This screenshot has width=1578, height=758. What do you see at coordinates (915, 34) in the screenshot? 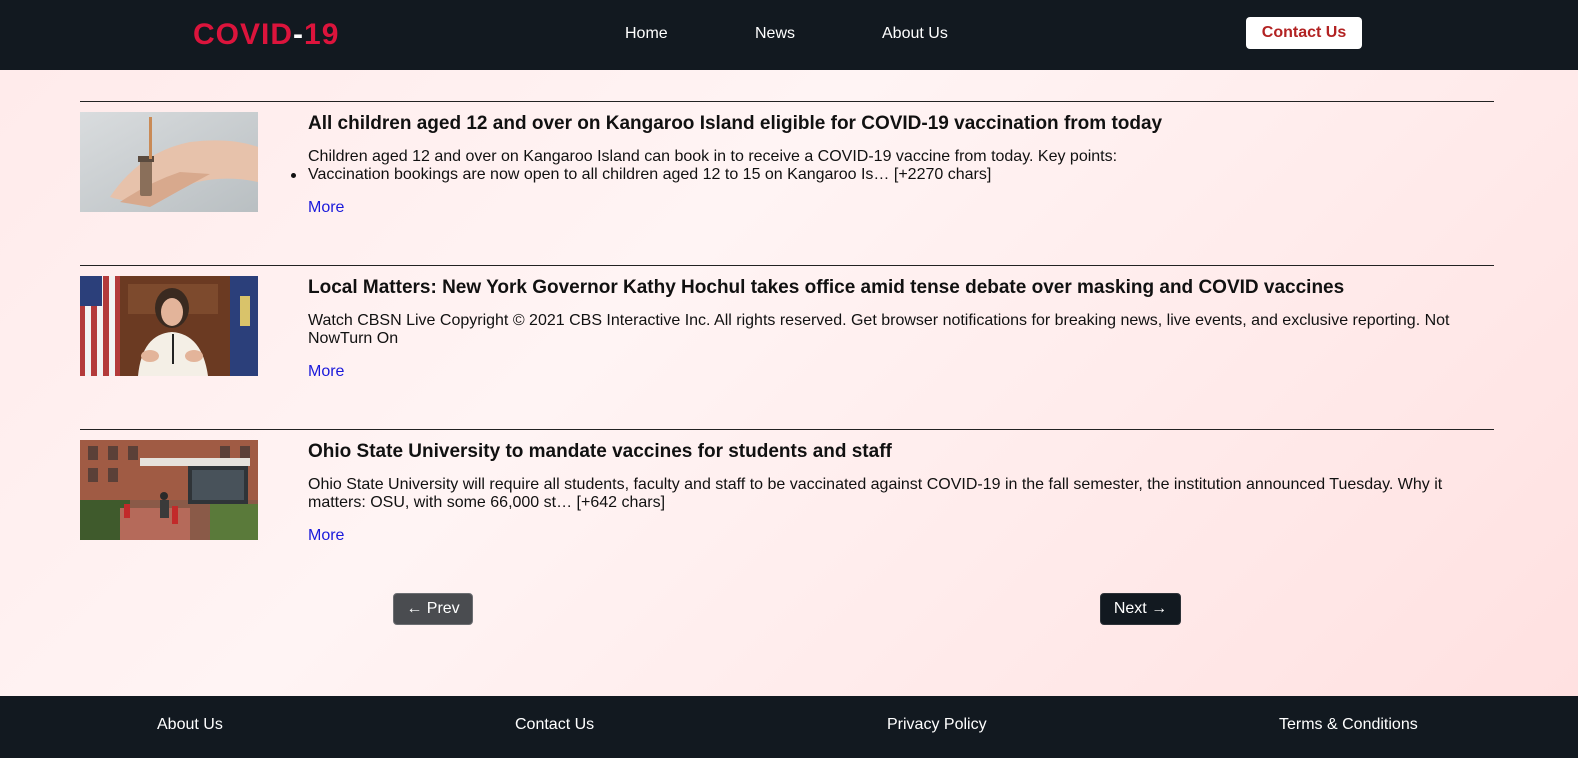
I see `nav-about-link: About Us` at bounding box center [915, 34].